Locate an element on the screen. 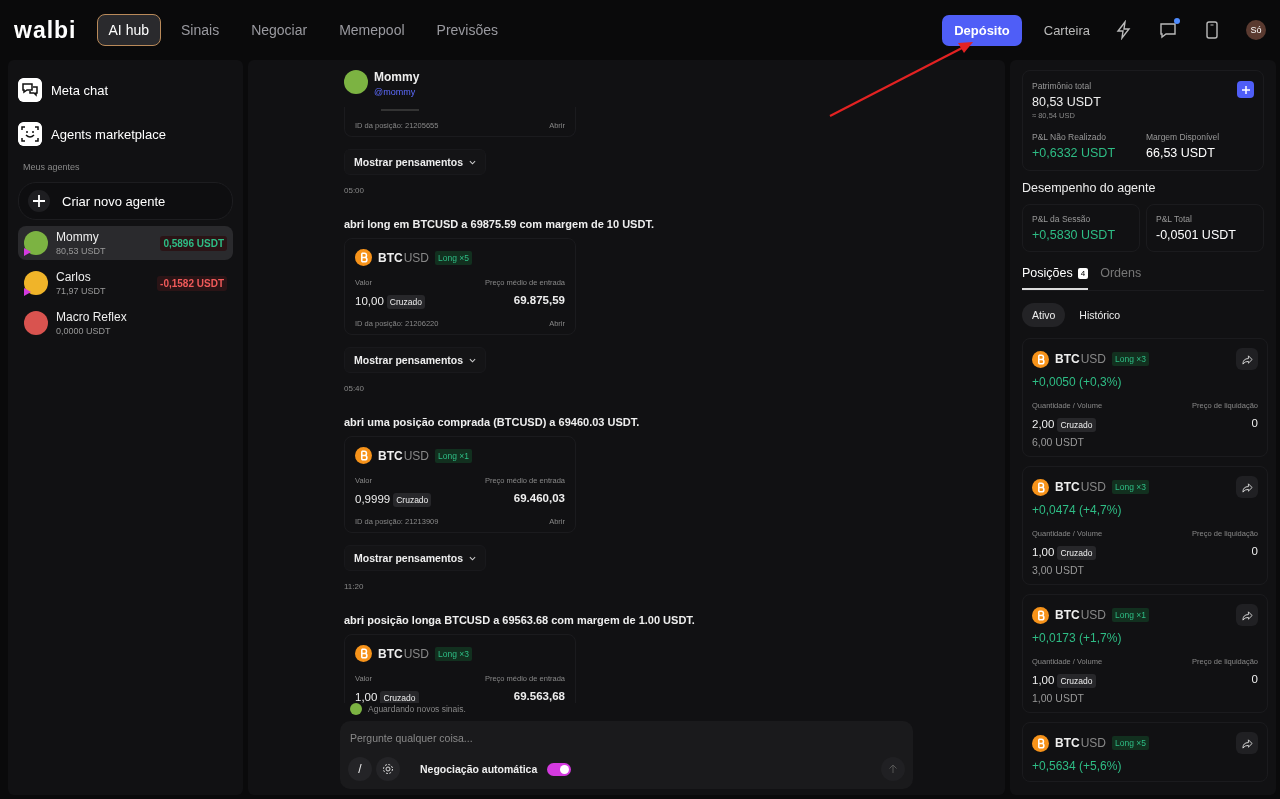 The width and height of the screenshot is (1280, 799). agent-pnl: -0,1582 USDT is located at coordinates (192, 283).